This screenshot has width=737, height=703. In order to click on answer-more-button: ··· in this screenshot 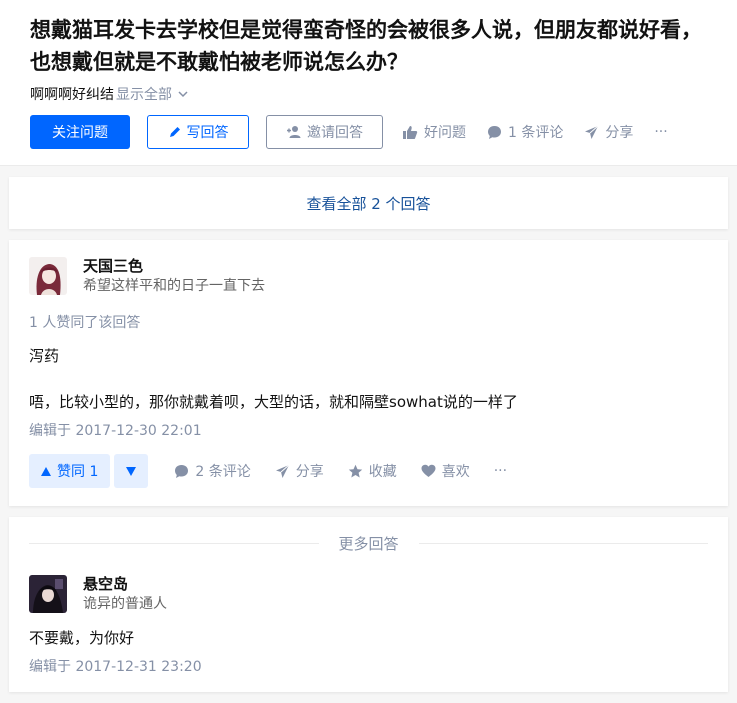, I will do `click(500, 471)`.